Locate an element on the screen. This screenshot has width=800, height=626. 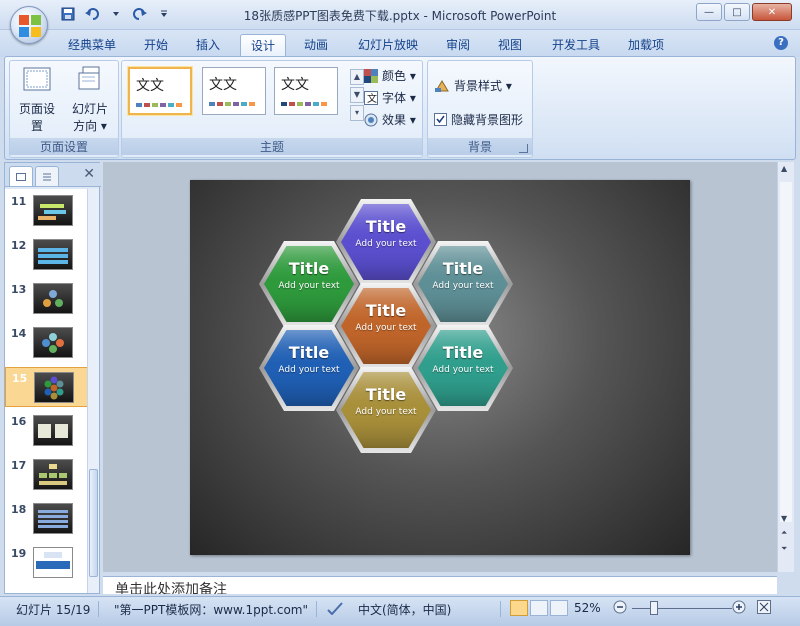
slide-orientation-label-1: 幻灯片 is located at coordinates (89, 109).